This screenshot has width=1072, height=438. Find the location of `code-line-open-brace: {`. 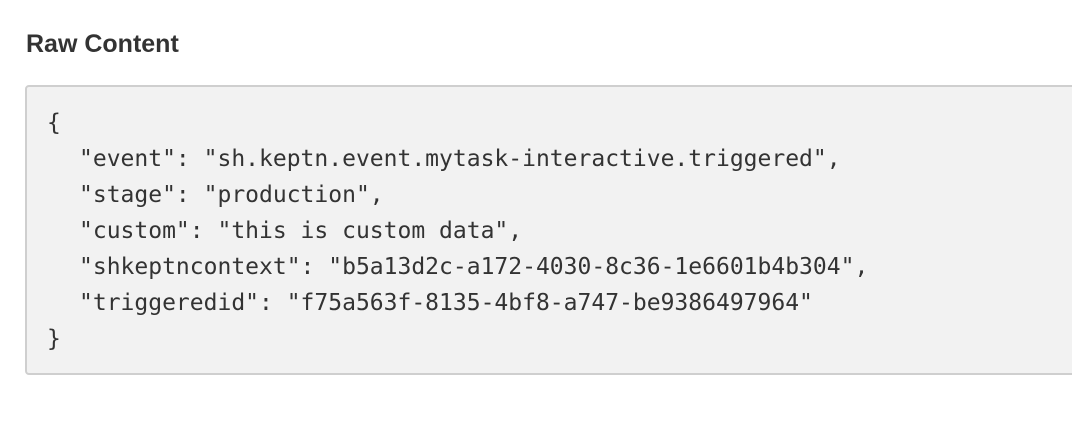

code-line-open-brace: { is located at coordinates (54, 123).